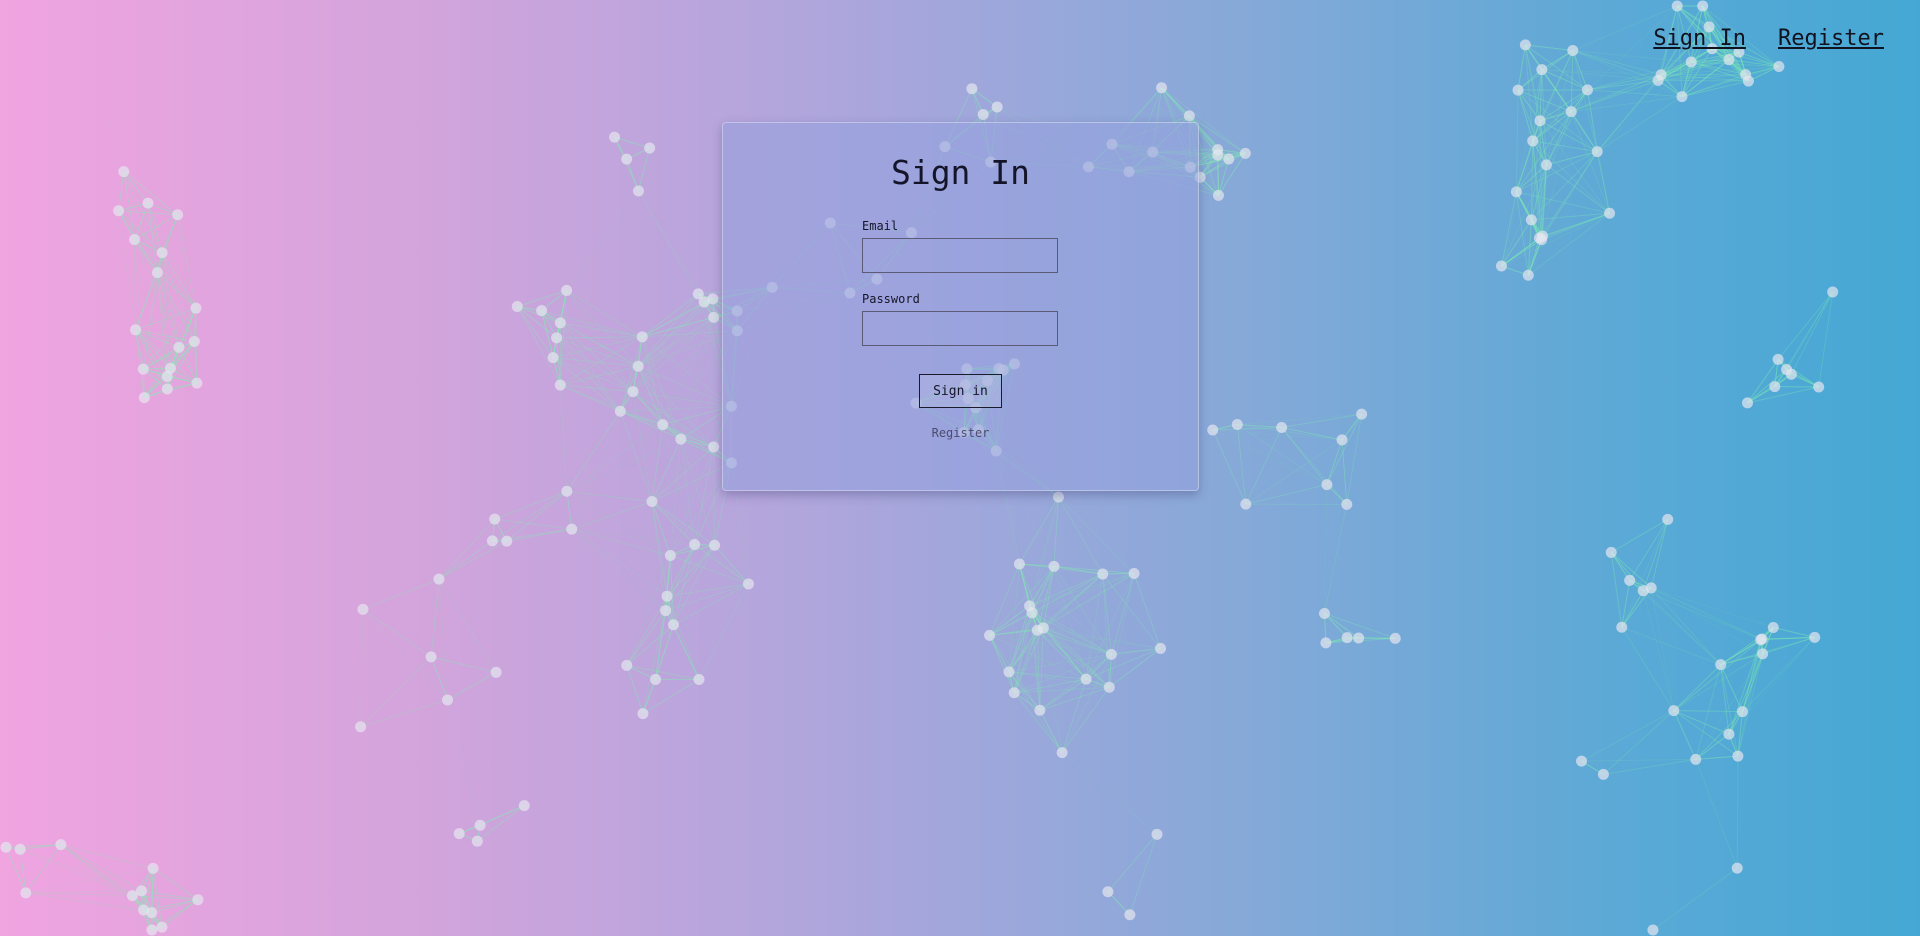  I want to click on email-field, so click(960, 255).